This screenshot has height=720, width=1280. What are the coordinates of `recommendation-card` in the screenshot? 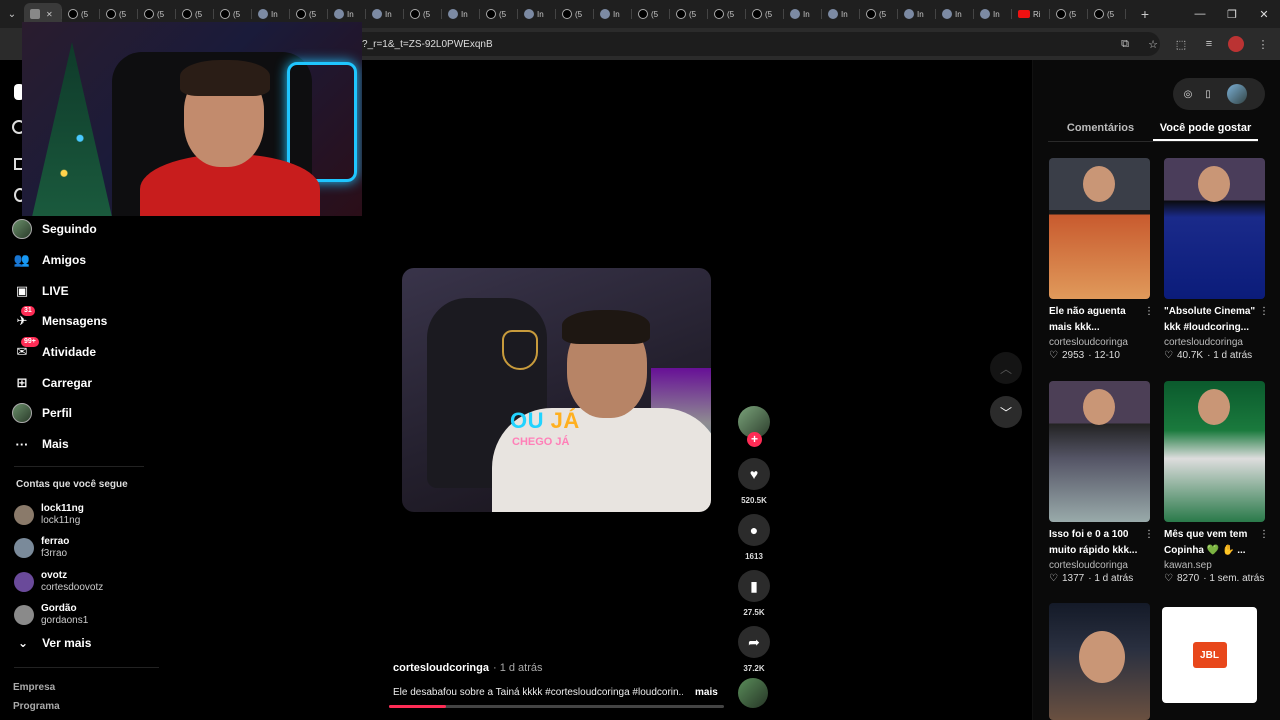 It's located at (1099, 661).